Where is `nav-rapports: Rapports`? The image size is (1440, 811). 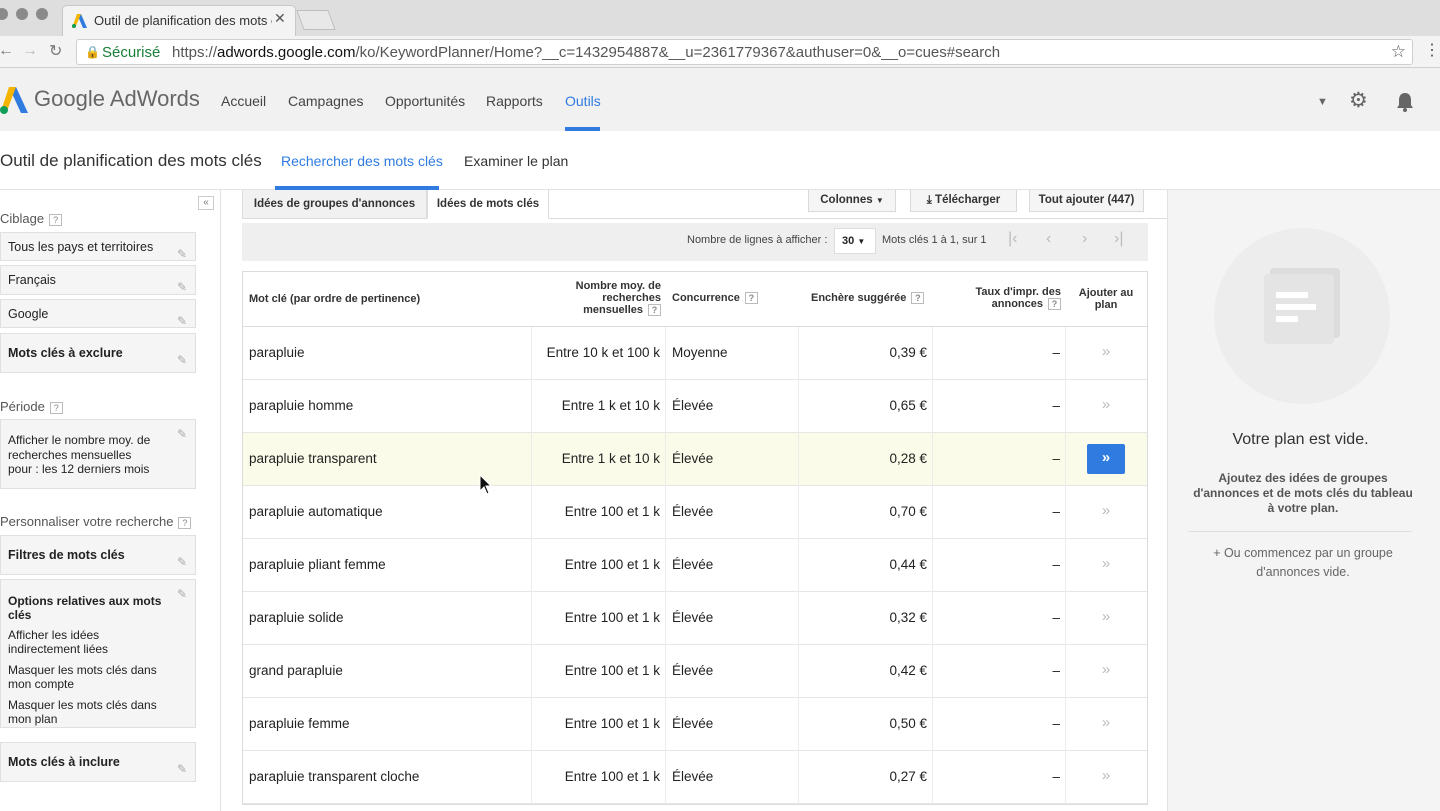 nav-rapports: Rapports is located at coordinates (514, 101).